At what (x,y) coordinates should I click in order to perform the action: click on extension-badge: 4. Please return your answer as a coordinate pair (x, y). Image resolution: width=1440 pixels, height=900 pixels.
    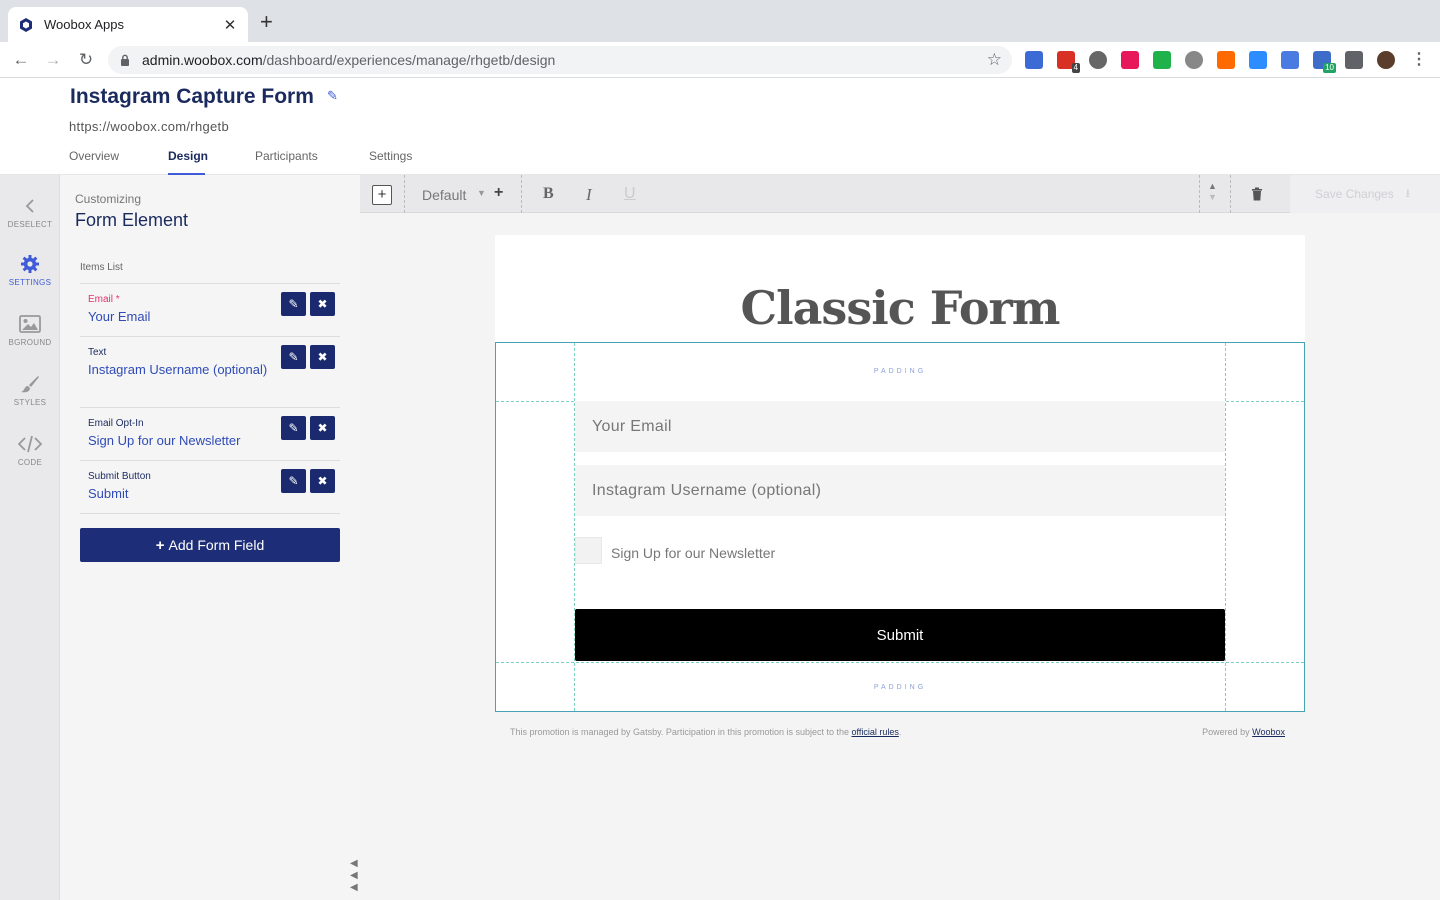
    Looking at the image, I should click on (1075, 68).